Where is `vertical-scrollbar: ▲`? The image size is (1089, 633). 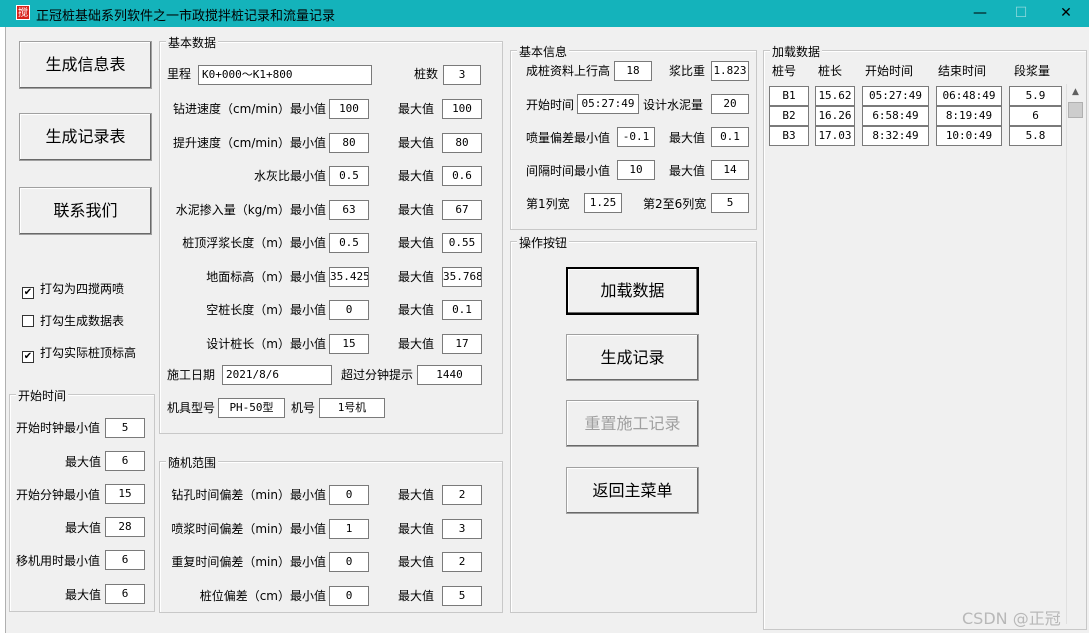 vertical-scrollbar: ▲ is located at coordinates (1074, 354).